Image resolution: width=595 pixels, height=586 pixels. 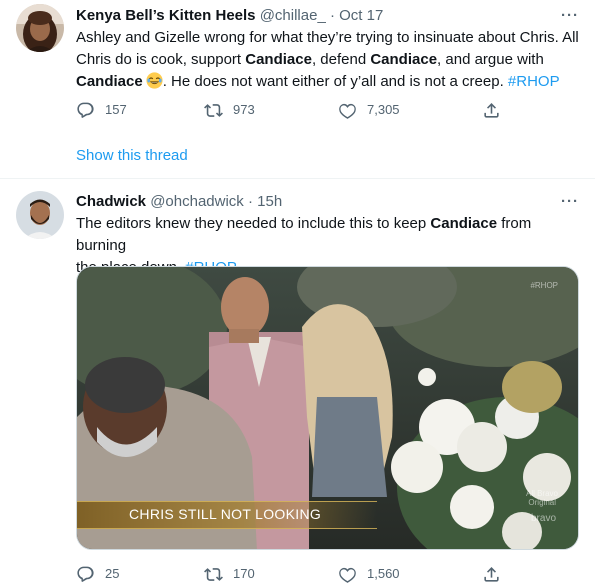 I want to click on reply-button: 25, so click(x=97, y=574).